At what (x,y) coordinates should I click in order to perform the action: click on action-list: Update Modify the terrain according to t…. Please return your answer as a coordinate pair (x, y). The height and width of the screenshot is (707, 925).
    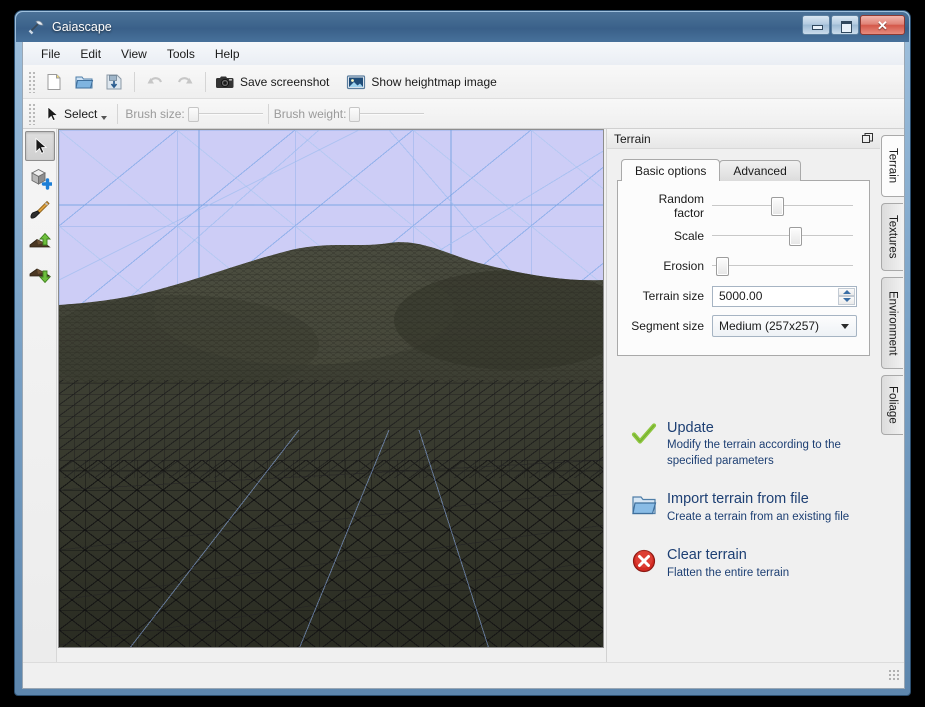
    Looking at the image, I should click on (743, 541).